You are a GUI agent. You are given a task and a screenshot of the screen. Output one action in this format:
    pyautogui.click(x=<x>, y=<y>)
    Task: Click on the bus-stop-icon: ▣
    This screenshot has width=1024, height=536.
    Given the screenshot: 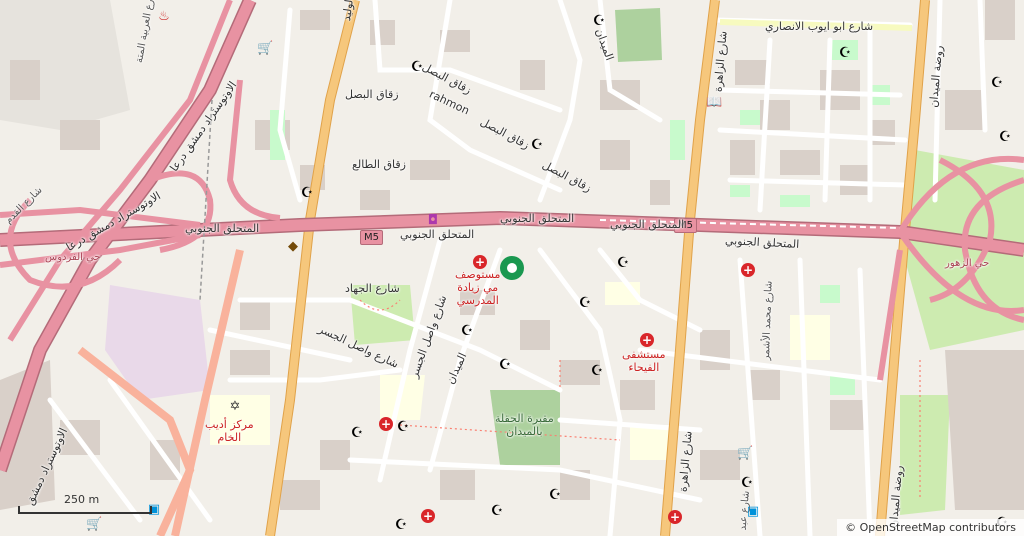 What is the action you would take?
    pyautogui.click(x=753, y=512)
    